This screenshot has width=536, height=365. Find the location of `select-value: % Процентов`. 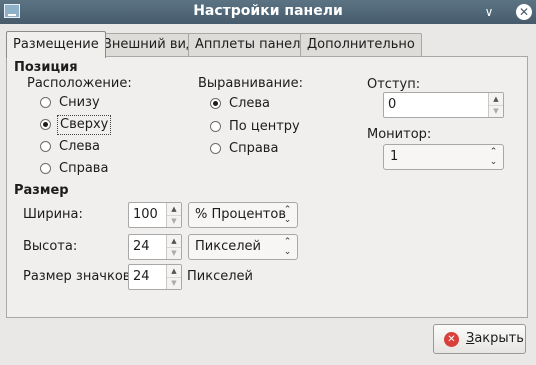

select-value: % Процентов is located at coordinates (240, 214).